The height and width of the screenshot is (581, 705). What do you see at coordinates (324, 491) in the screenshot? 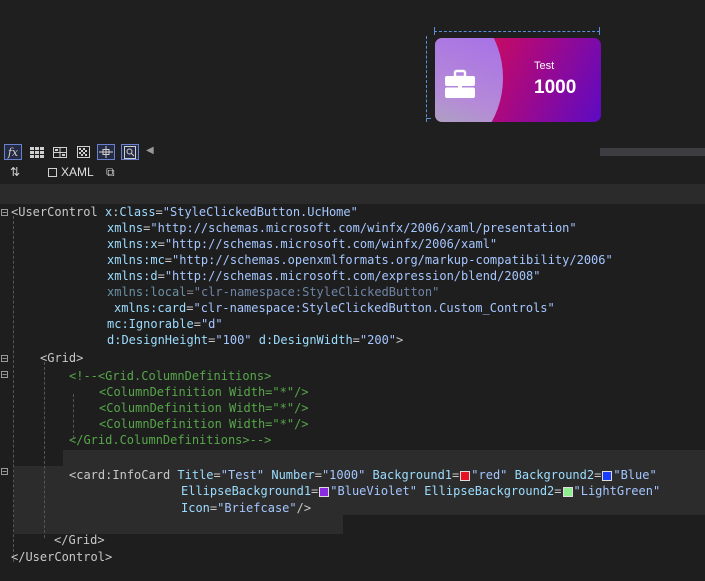
I see `color-swatch-blueviolet` at bounding box center [324, 491].